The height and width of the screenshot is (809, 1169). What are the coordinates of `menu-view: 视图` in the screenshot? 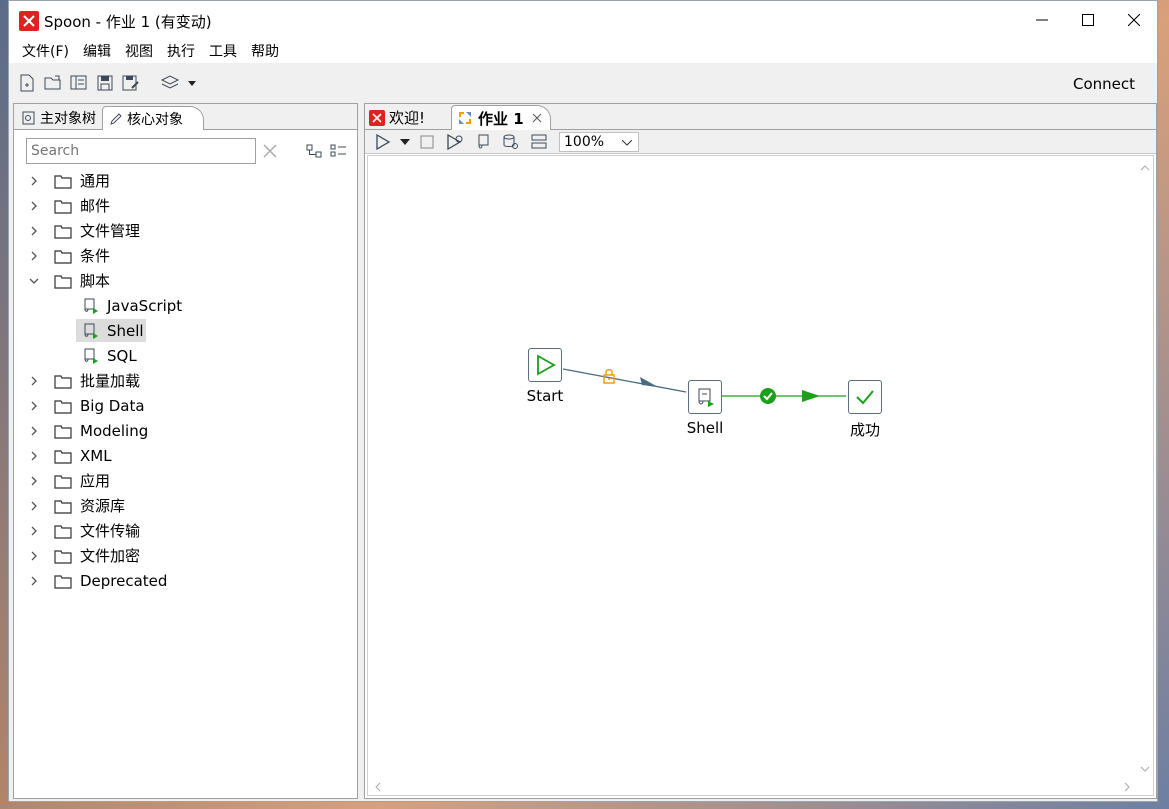 It's located at (139, 51).